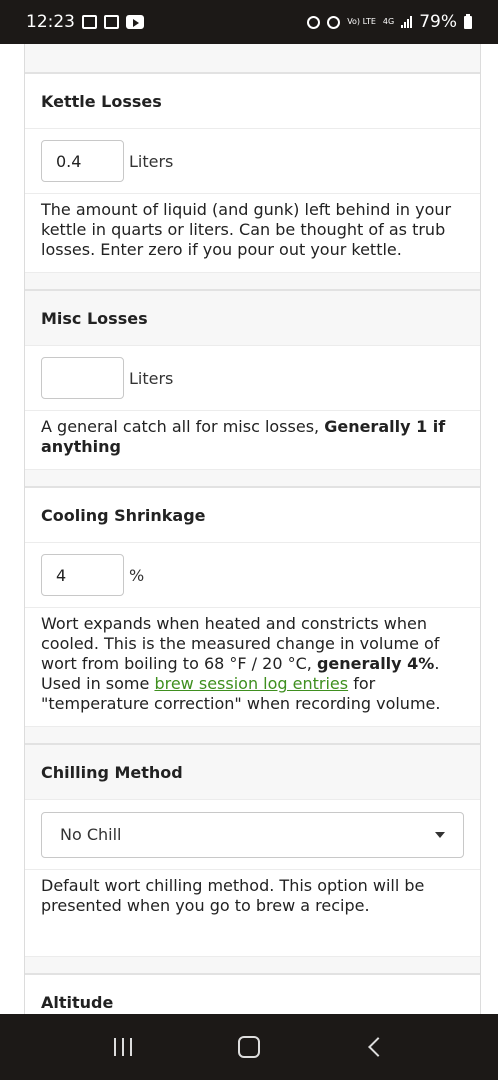 This screenshot has height=1080, width=498. I want to click on altitude-title: Altitude, so click(252, 994).